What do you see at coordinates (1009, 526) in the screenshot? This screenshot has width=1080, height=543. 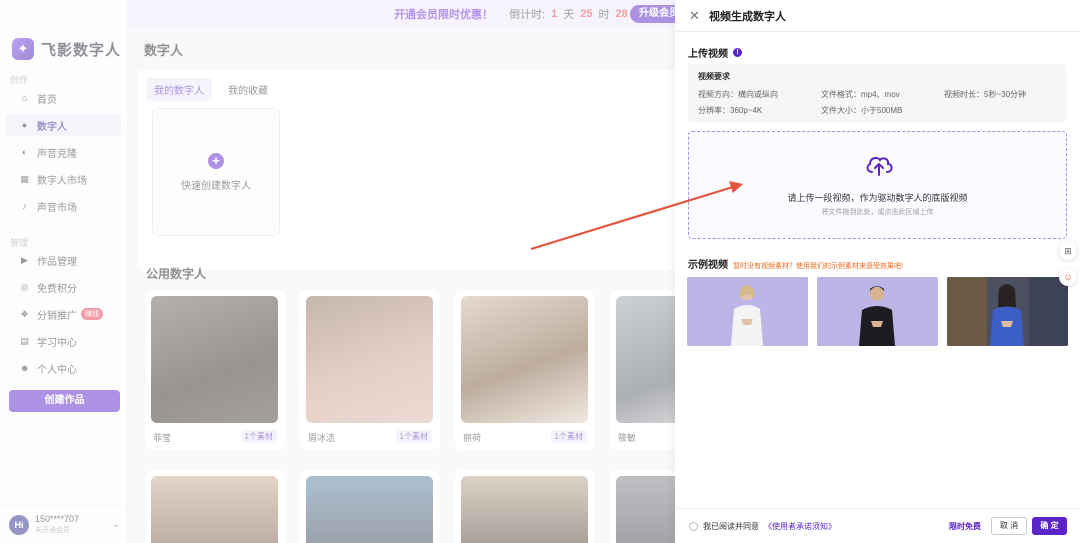 I see `cancel-button: 取 消` at bounding box center [1009, 526].